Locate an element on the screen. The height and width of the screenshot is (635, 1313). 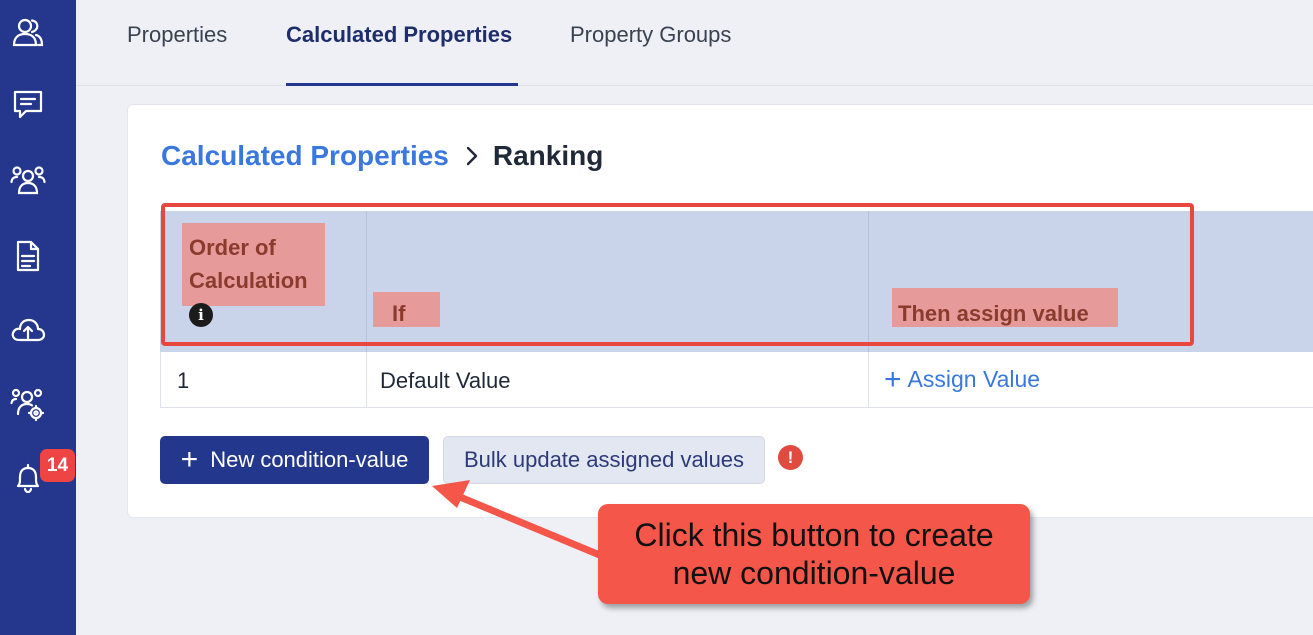
user-settings-icon is located at coordinates (28, 404).